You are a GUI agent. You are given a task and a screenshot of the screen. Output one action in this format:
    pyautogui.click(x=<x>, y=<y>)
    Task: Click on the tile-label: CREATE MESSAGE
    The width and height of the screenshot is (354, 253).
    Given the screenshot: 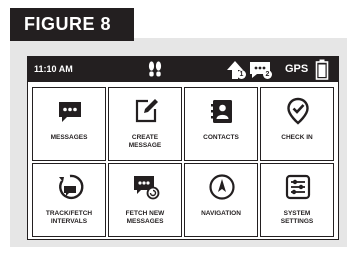 What is the action you would take?
    pyautogui.click(x=145, y=141)
    